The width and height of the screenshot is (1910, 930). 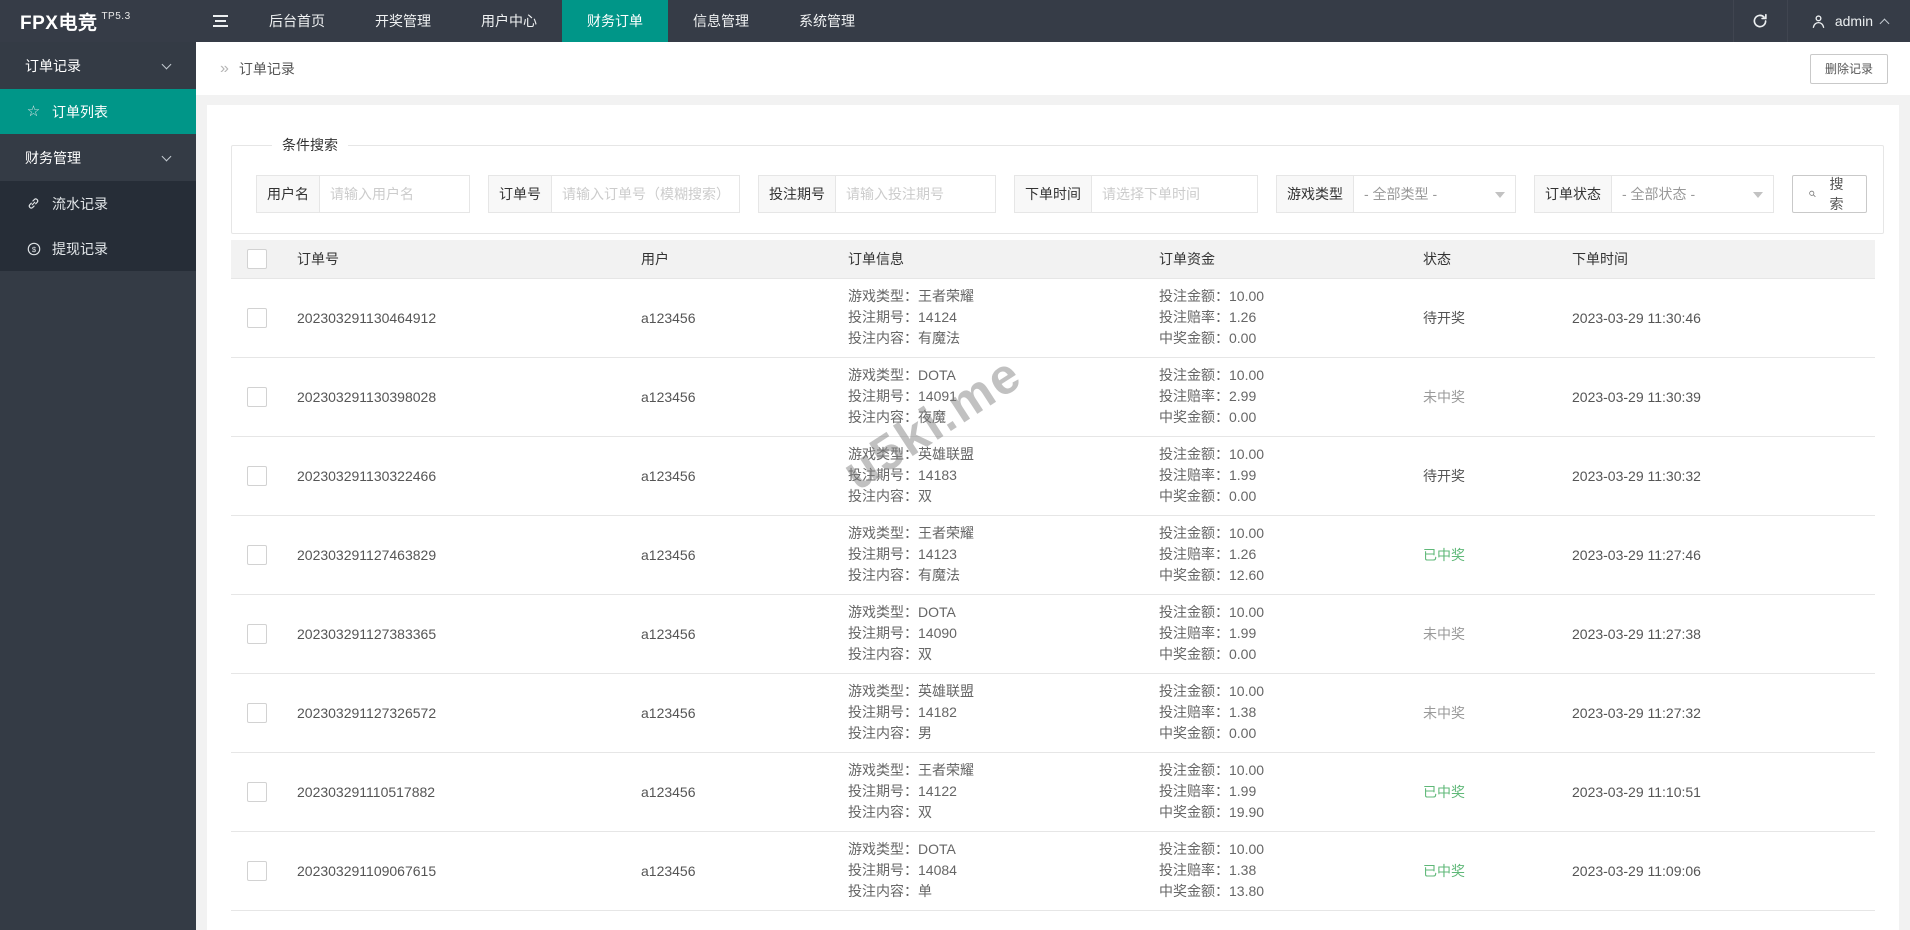 I want to click on nav-lottery: 开奖管理, so click(x=403, y=21).